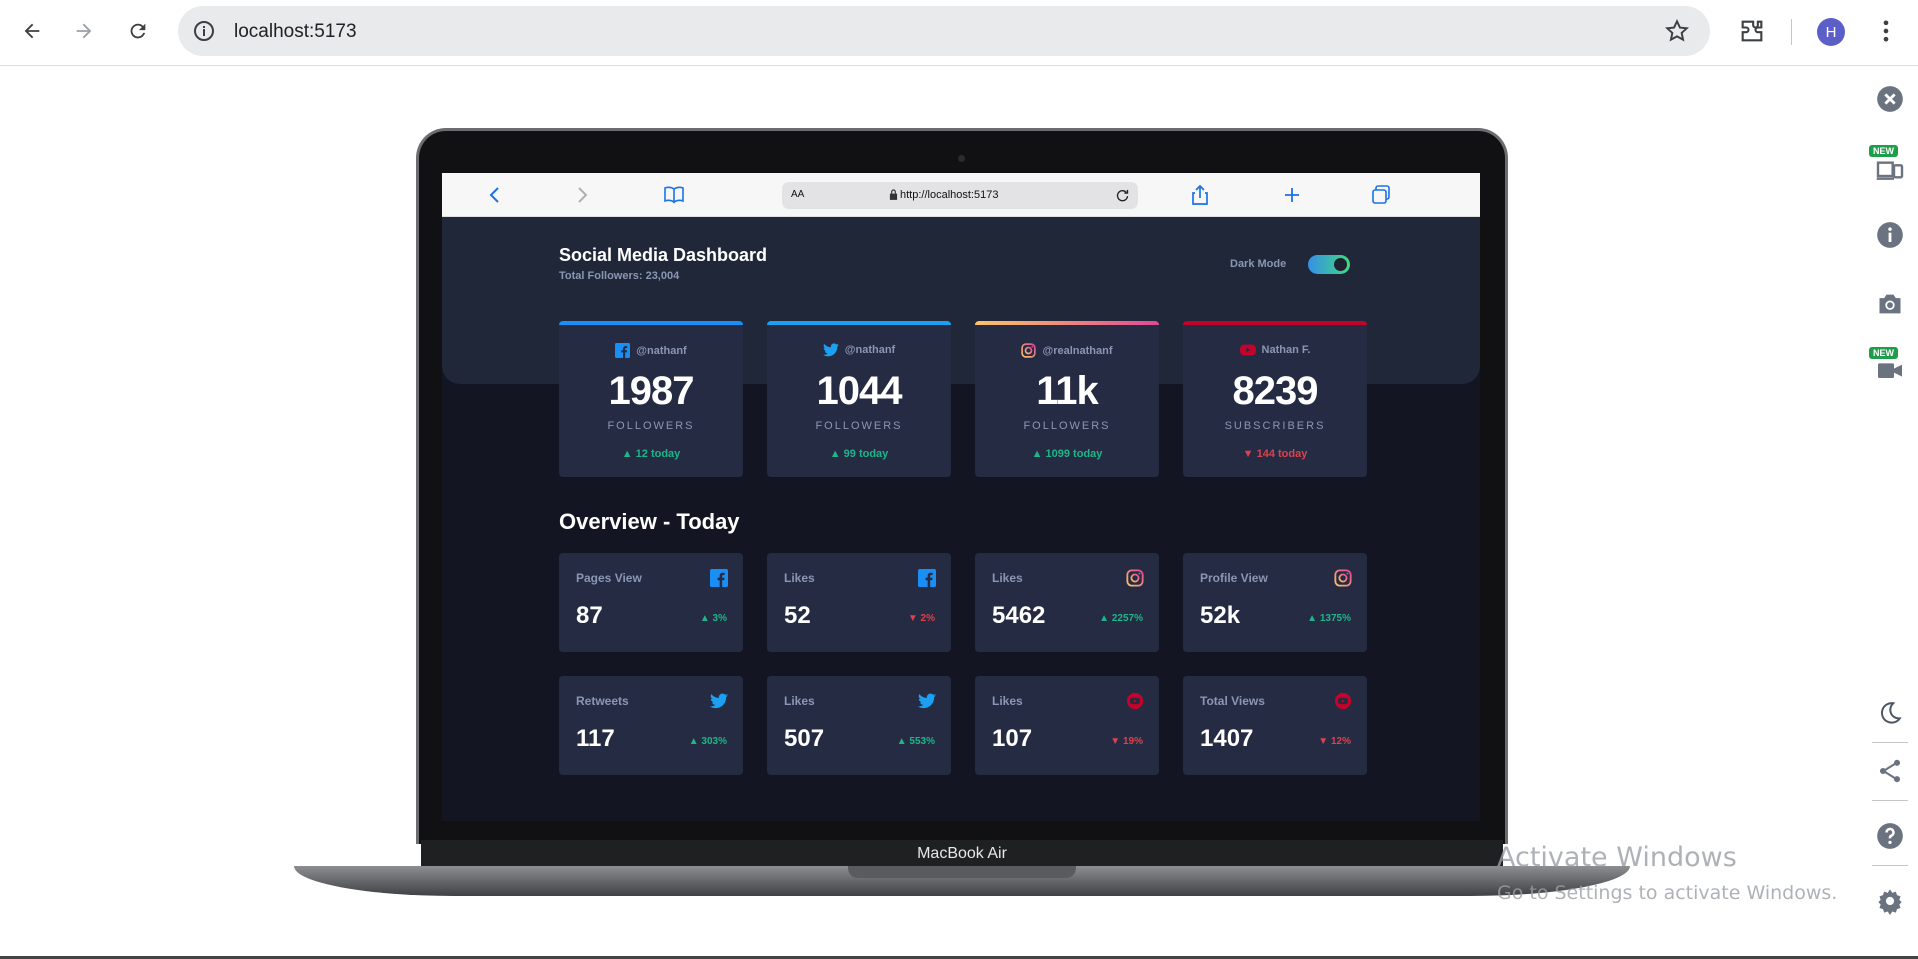 The height and width of the screenshot is (959, 1918). What do you see at coordinates (1329, 618) in the screenshot?
I see `overview-delta: ▲ 1375%` at bounding box center [1329, 618].